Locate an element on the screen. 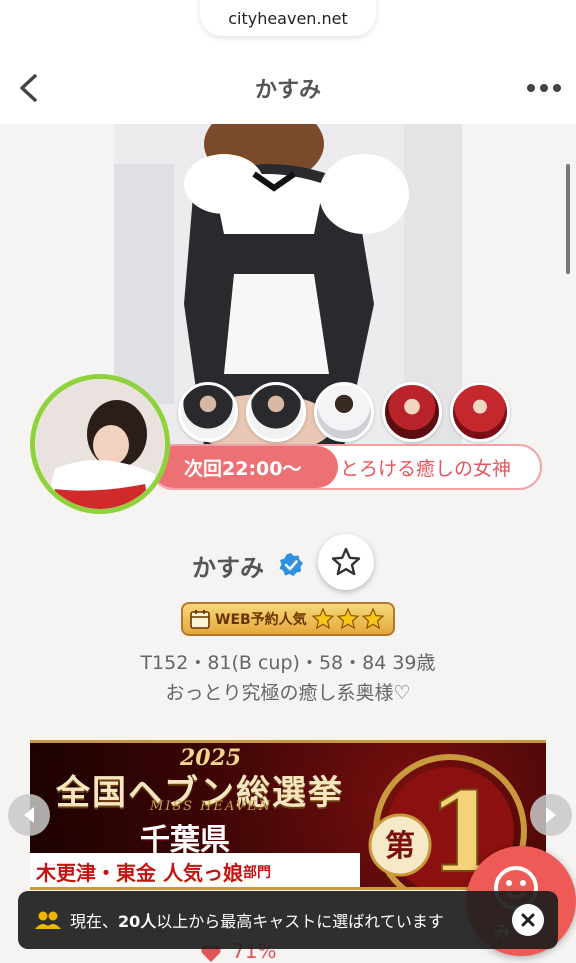 Image resolution: width=576 pixels, height=963 pixels. carousel-prev-button is located at coordinates (29, 815).